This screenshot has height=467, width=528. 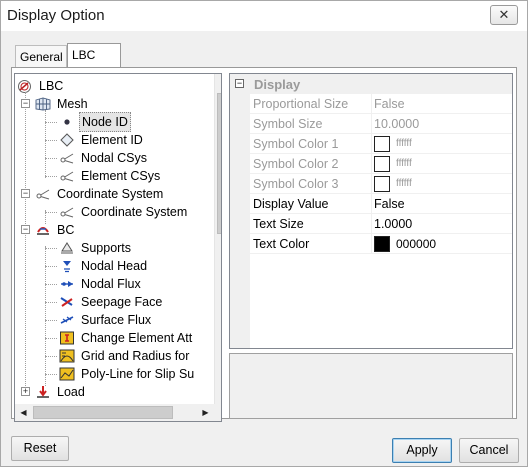 I want to click on lbc-icon, so click(x=25, y=86).